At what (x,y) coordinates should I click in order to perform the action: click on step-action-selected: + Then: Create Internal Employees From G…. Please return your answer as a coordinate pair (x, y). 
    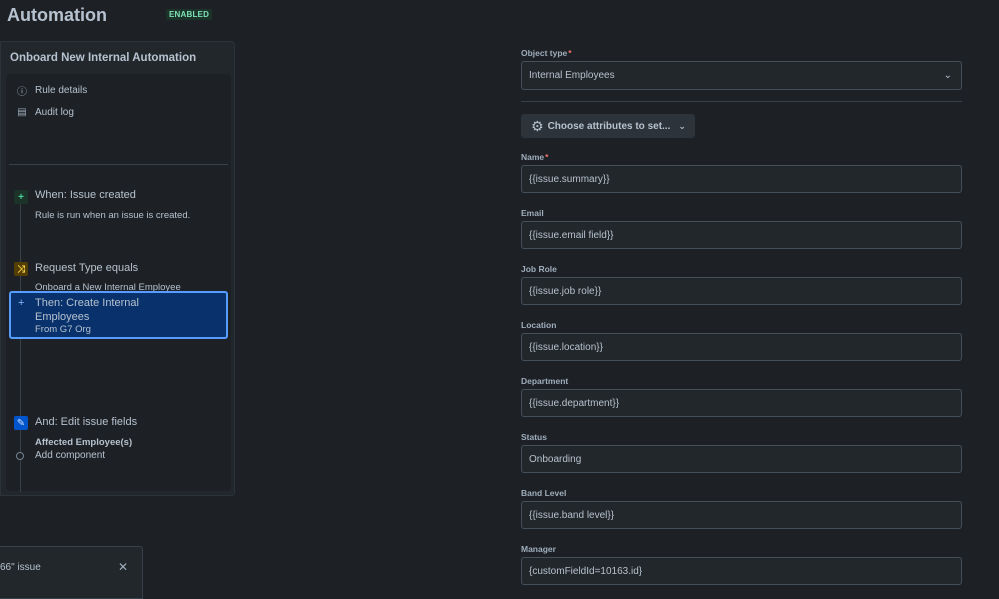
    Looking at the image, I should click on (118, 315).